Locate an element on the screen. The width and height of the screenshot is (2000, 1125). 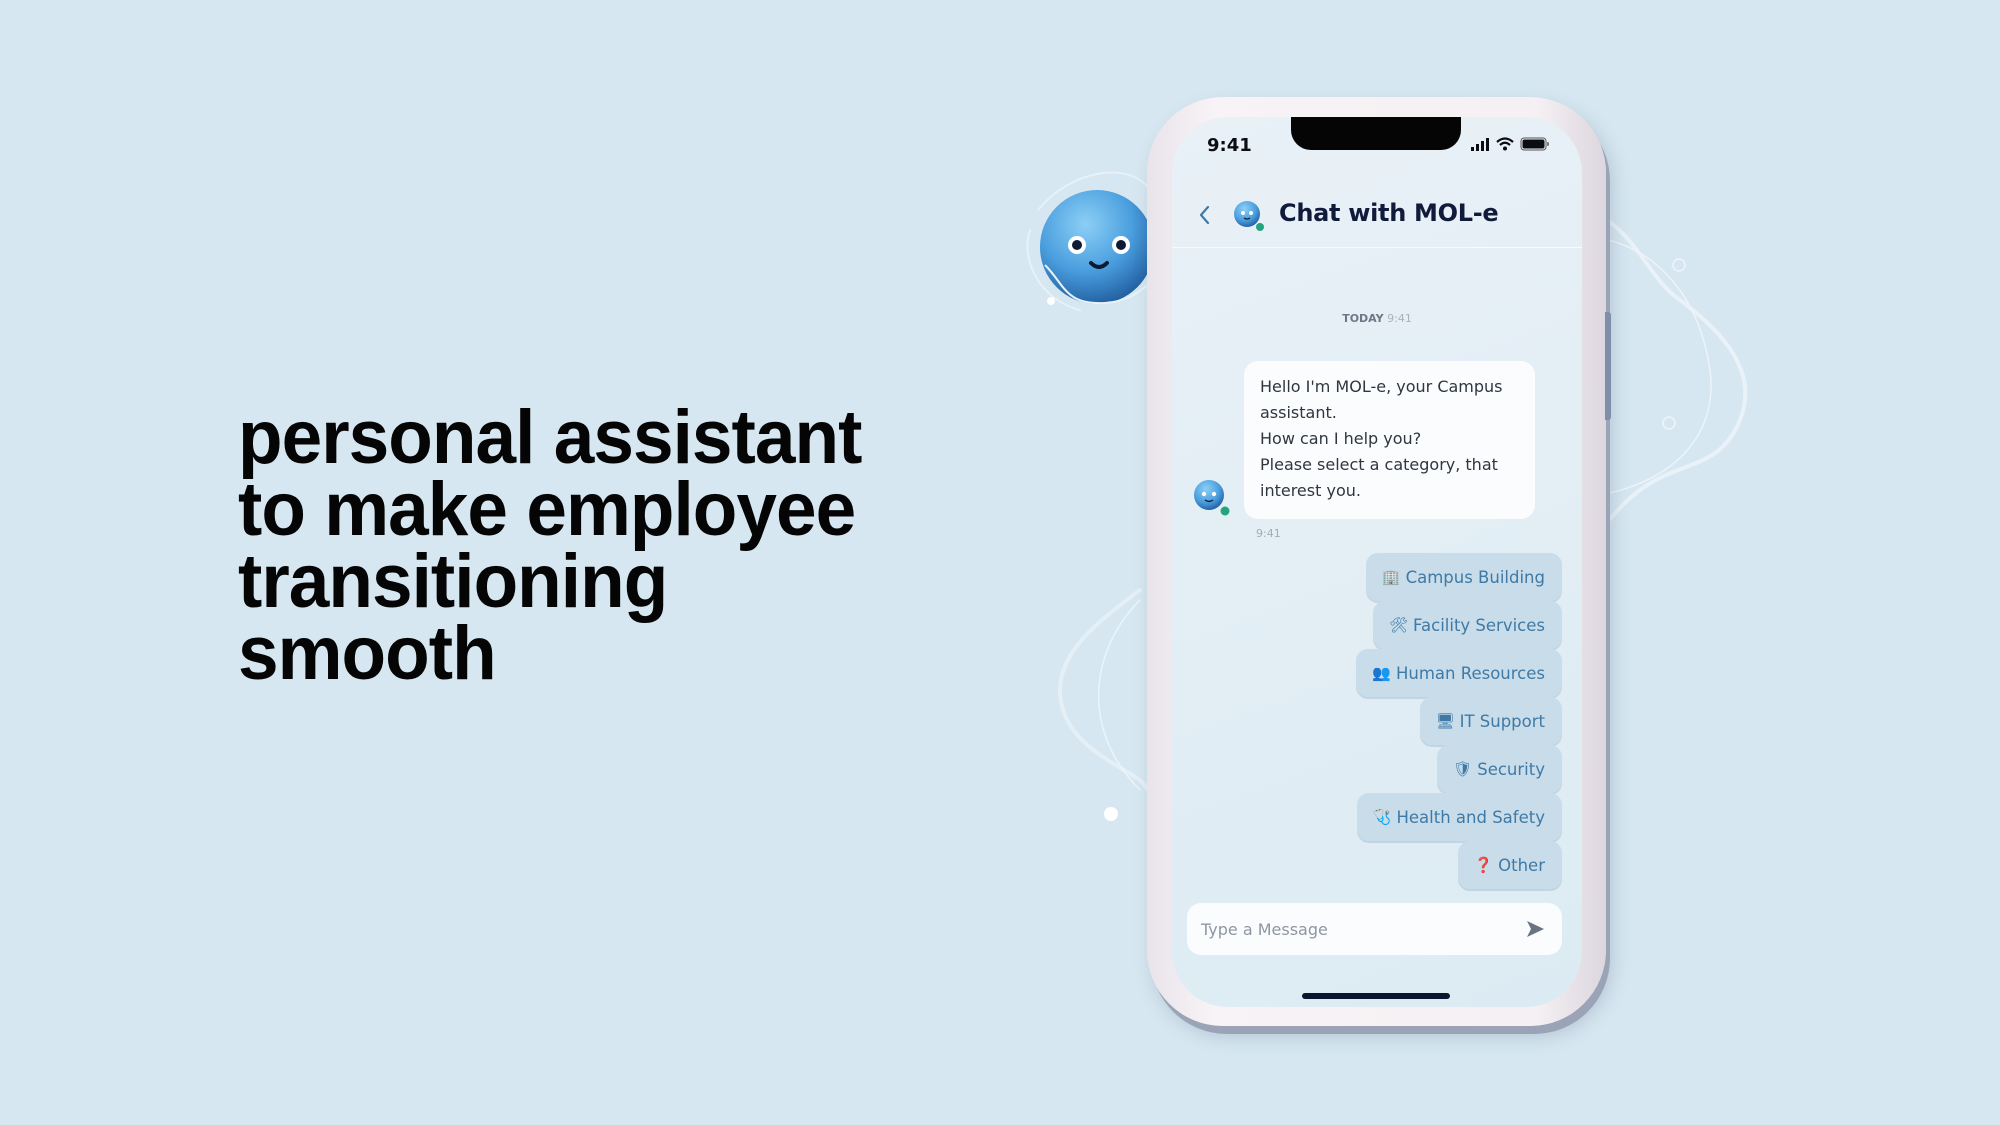
option-label: IT Support is located at coordinates (1502, 721).